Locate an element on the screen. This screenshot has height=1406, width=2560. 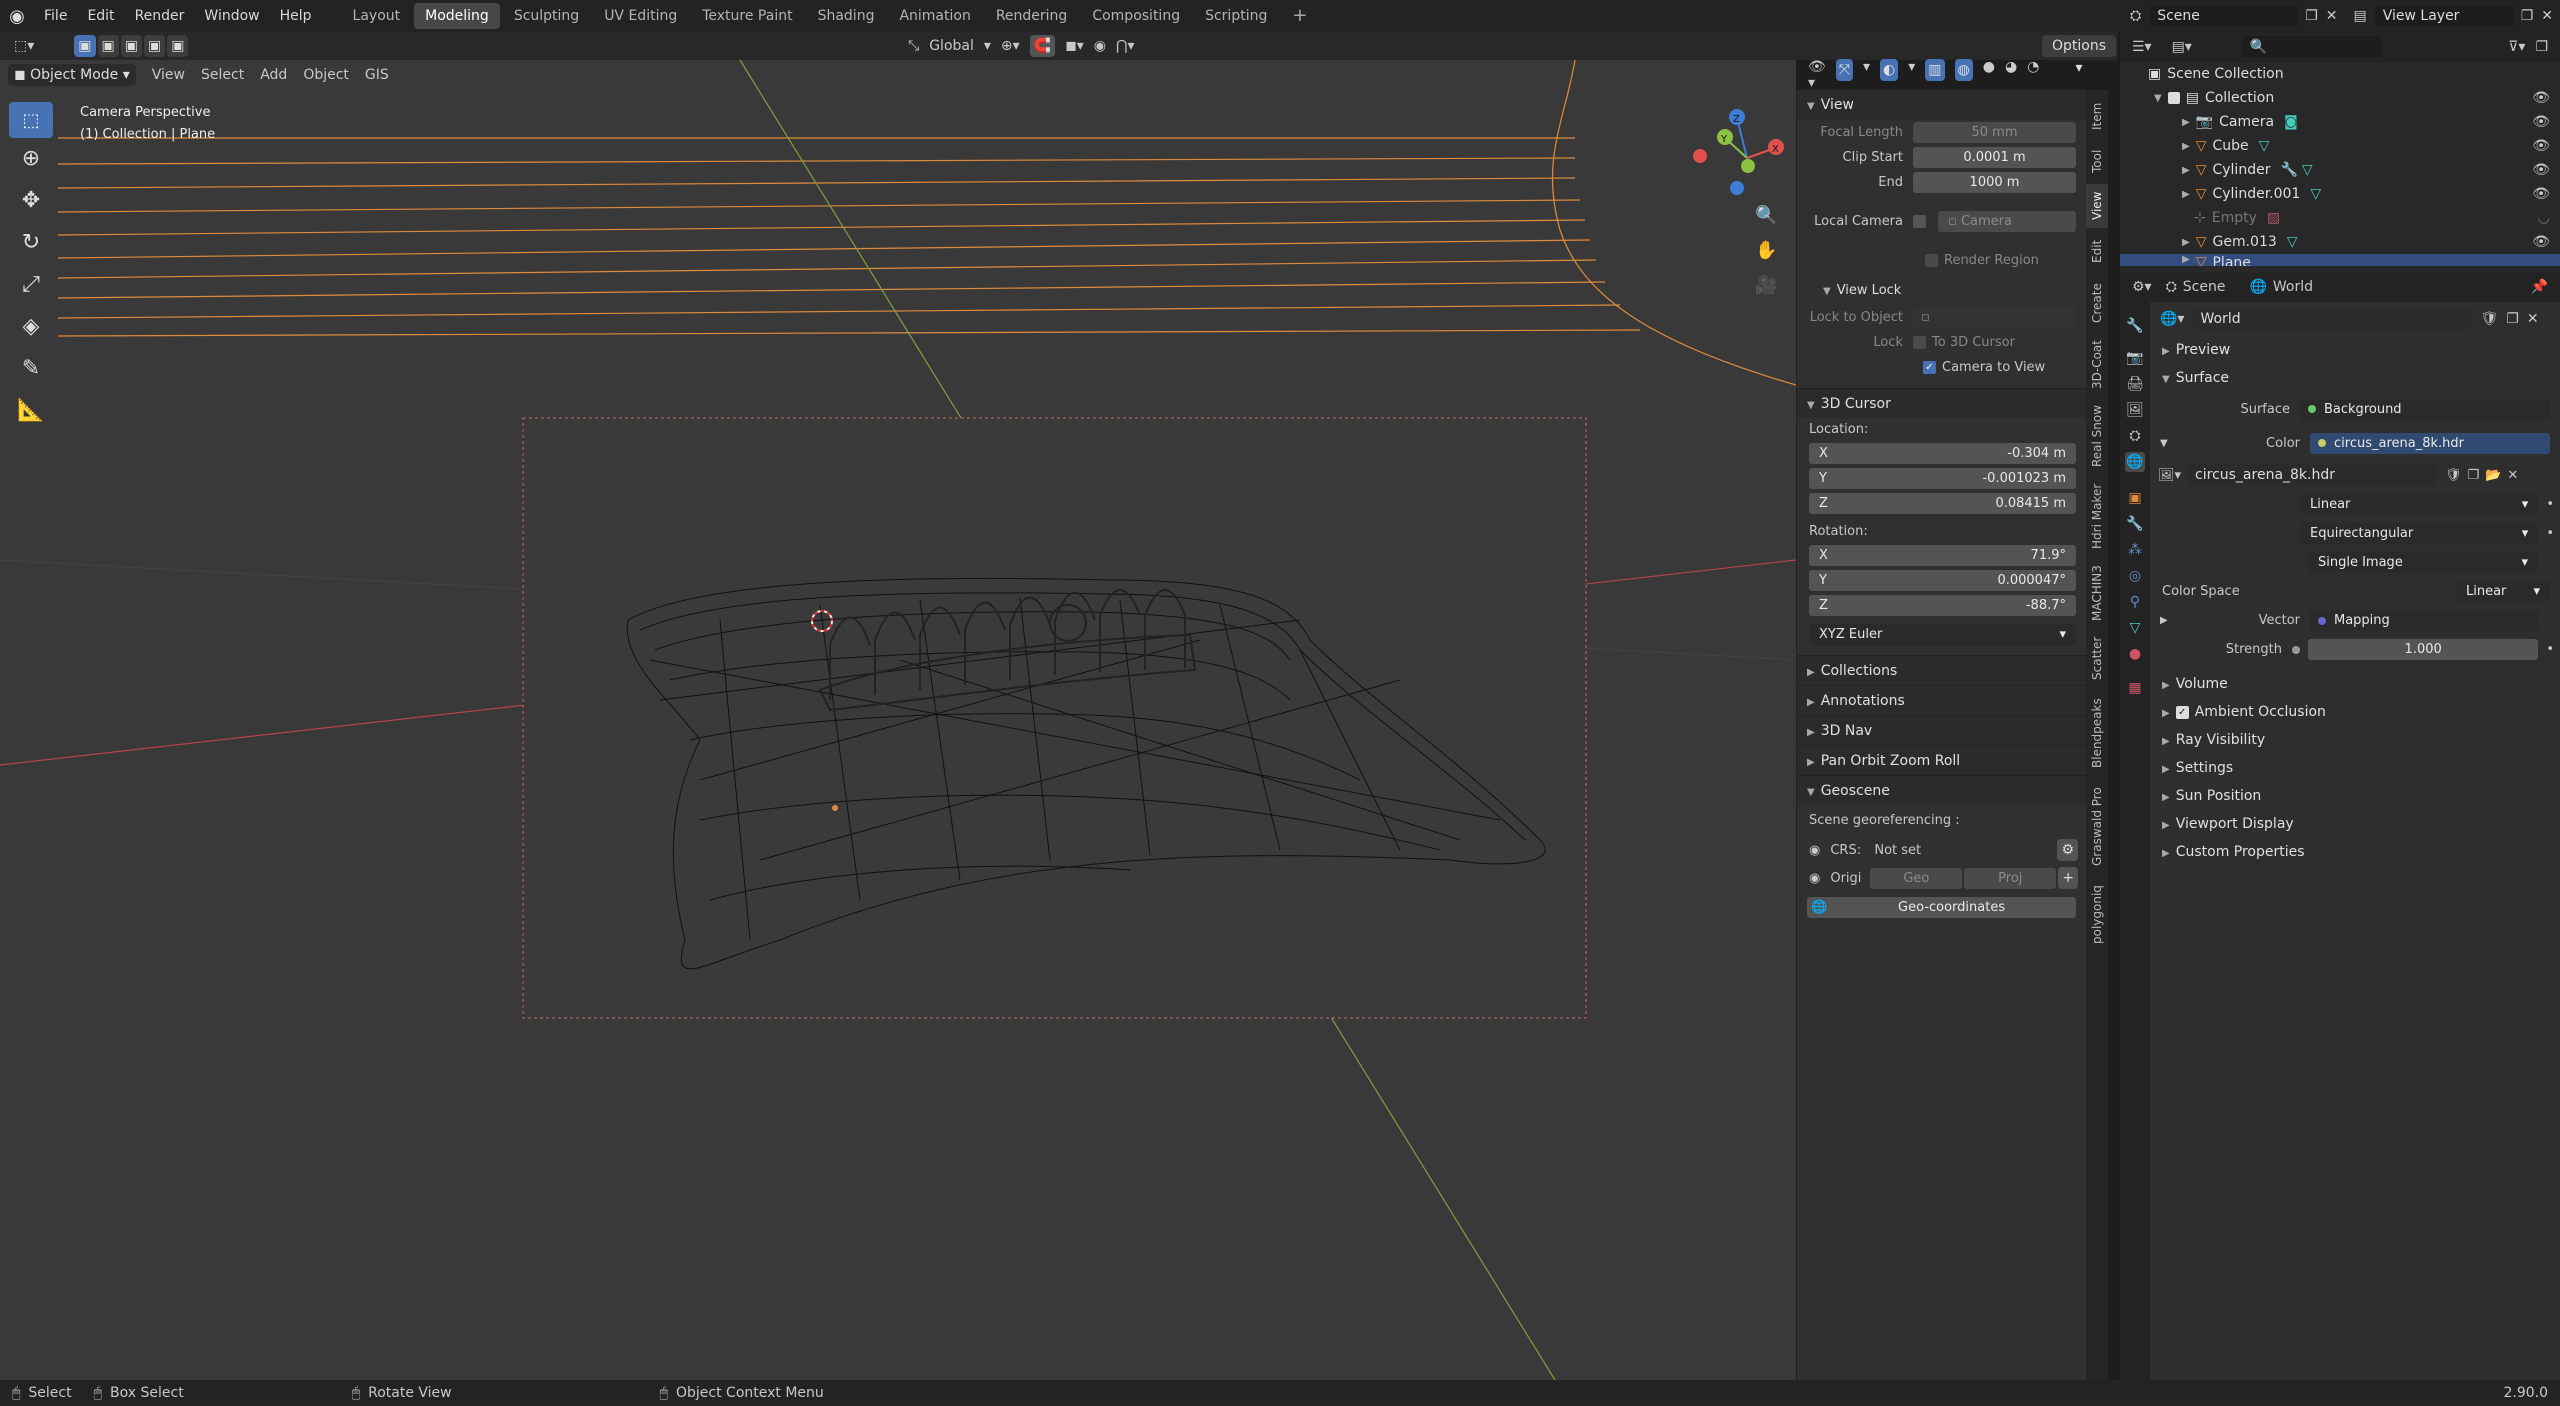
outliner-item-camera: ▶ 📷 Camera ◙ 👁 is located at coordinates (2340, 122).